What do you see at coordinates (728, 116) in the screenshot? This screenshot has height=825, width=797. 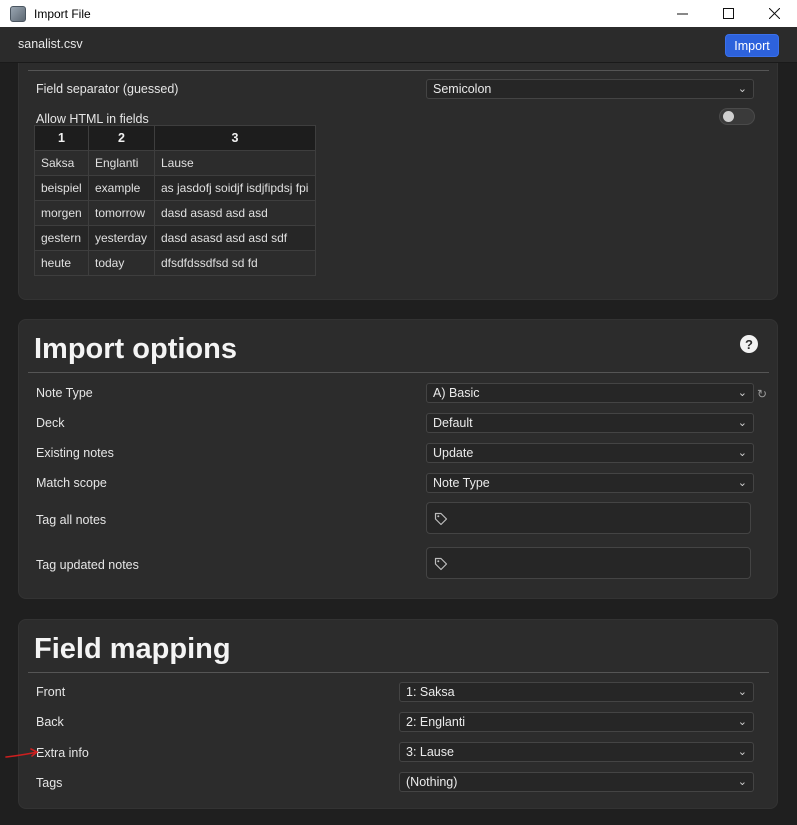 I see `toggle-knob` at bounding box center [728, 116].